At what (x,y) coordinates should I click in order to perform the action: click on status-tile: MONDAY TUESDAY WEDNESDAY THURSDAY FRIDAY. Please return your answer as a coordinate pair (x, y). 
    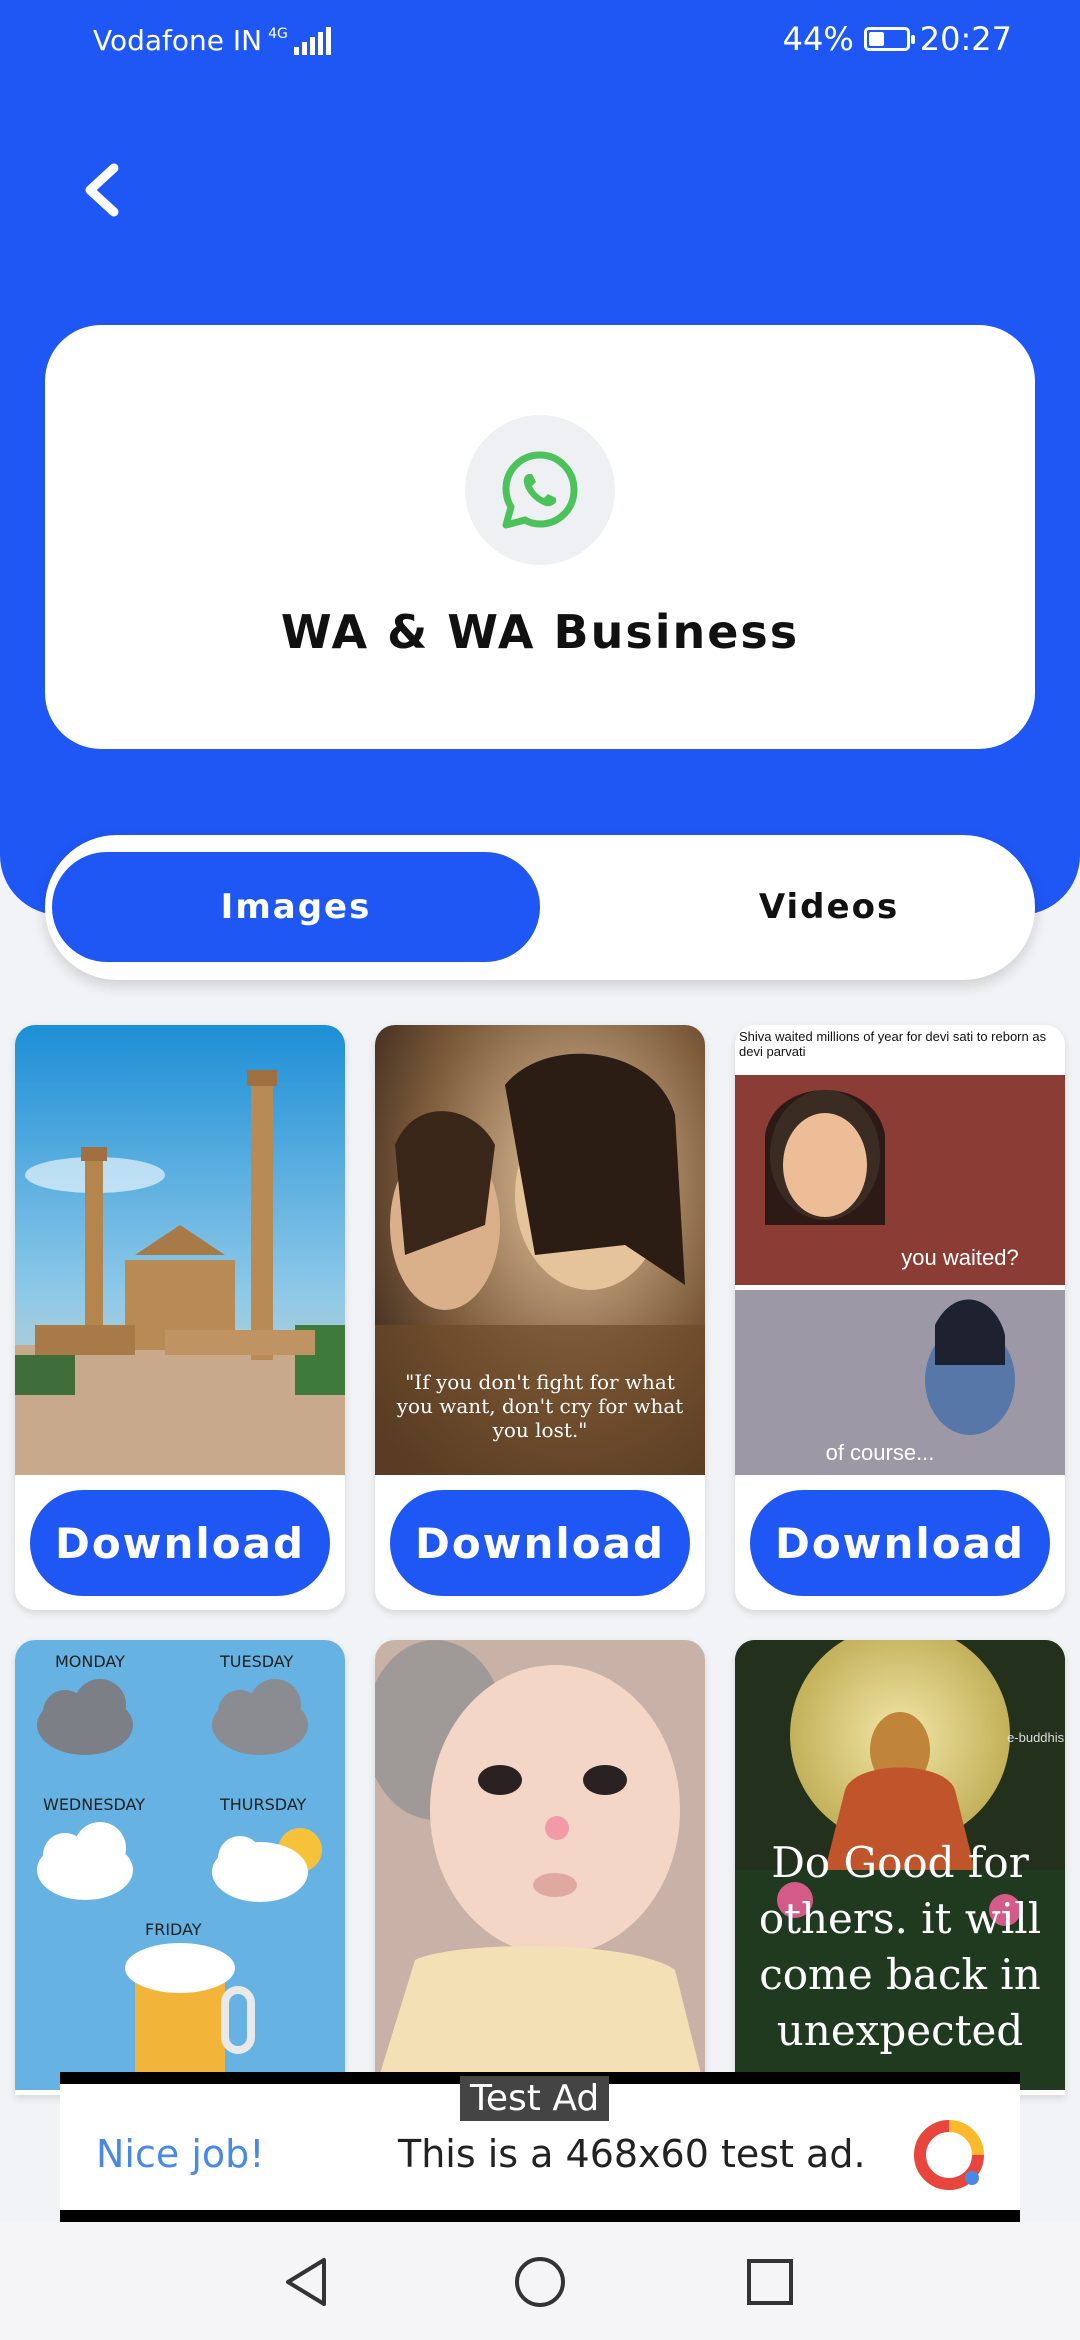
    Looking at the image, I should click on (180, 1867).